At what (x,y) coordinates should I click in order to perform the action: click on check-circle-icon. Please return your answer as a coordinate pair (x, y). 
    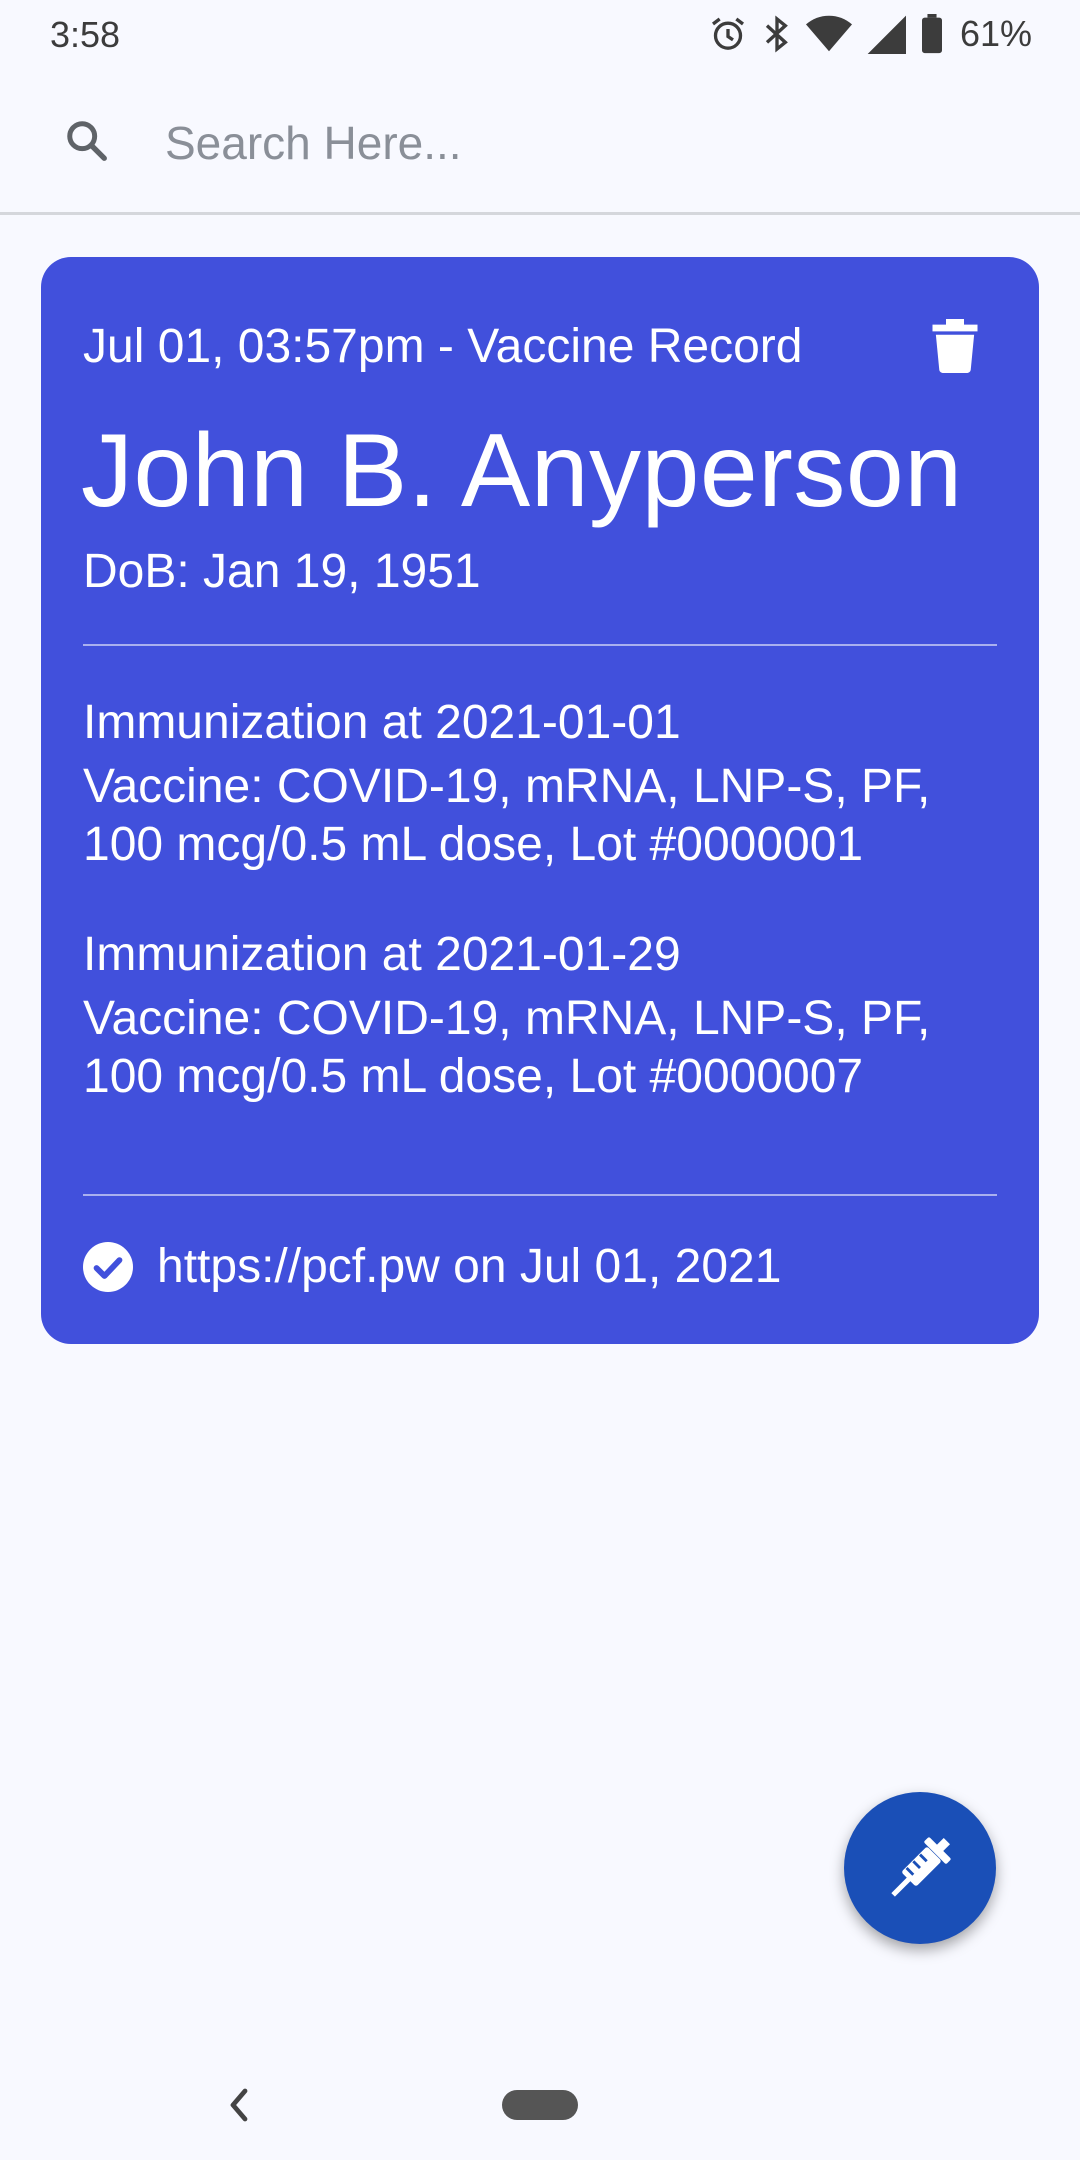
    Looking at the image, I should click on (108, 1266).